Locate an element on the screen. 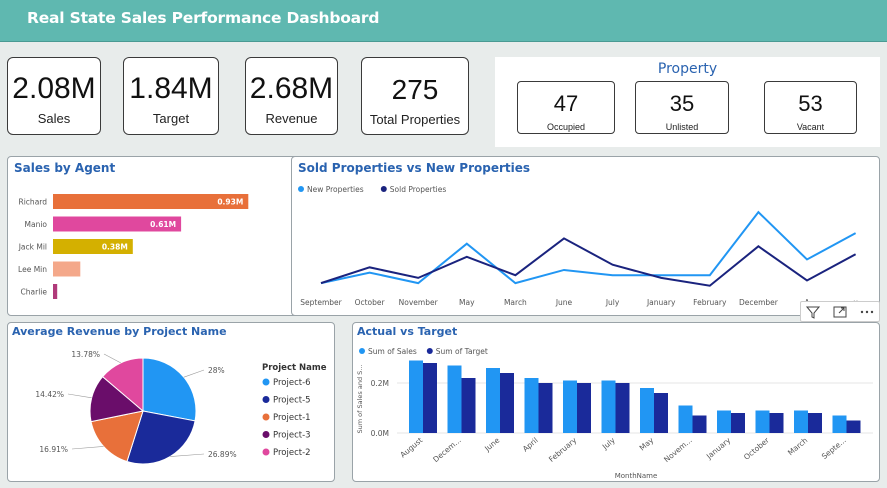  visual-header-toolbar is located at coordinates (840, 311).